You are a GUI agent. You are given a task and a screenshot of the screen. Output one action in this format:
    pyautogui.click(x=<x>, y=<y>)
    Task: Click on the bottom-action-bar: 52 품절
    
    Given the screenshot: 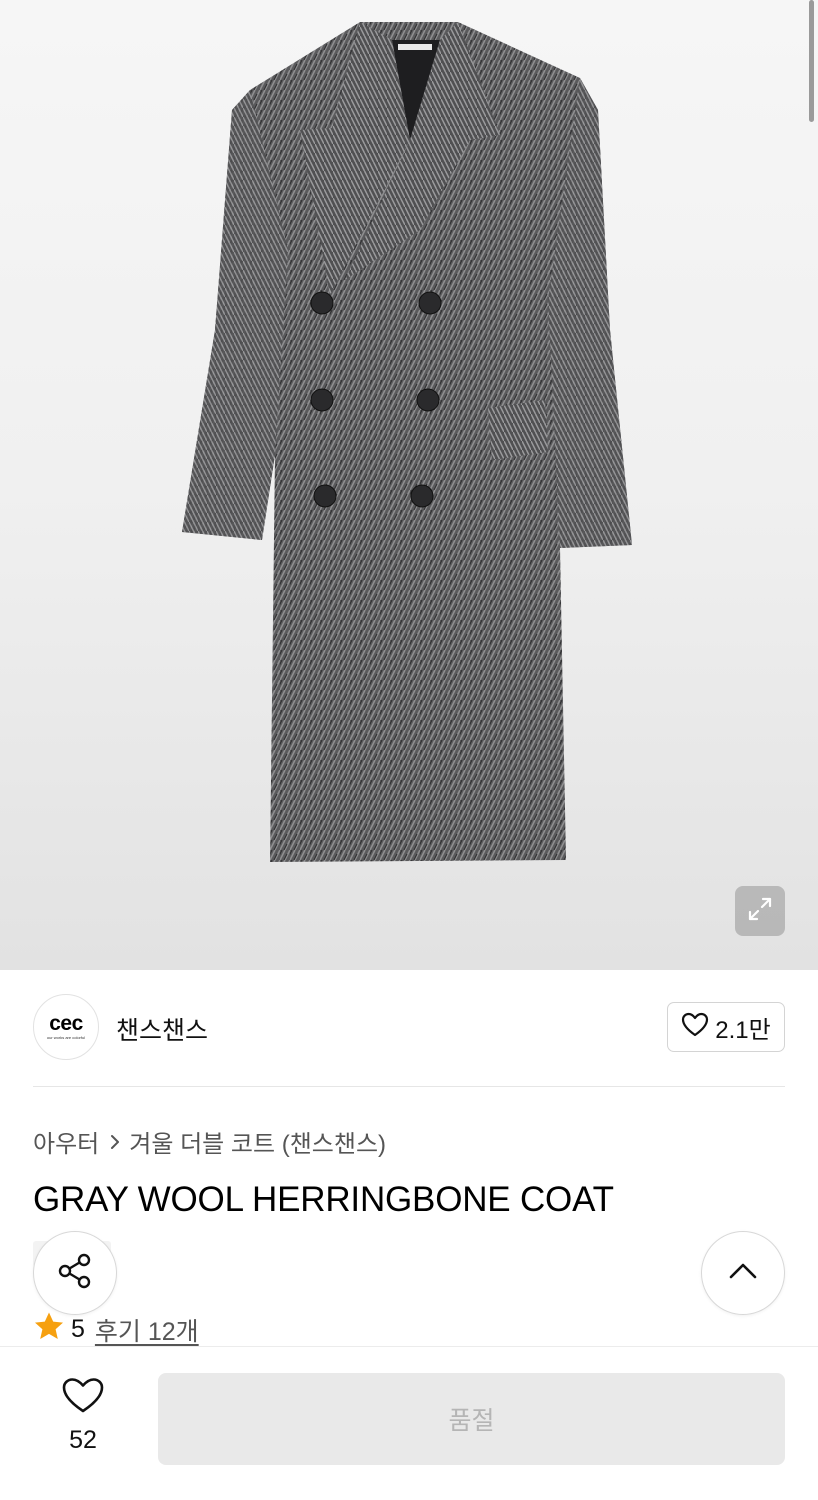 What is the action you would take?
    pyautogui.click(x=409, y=1423)
    